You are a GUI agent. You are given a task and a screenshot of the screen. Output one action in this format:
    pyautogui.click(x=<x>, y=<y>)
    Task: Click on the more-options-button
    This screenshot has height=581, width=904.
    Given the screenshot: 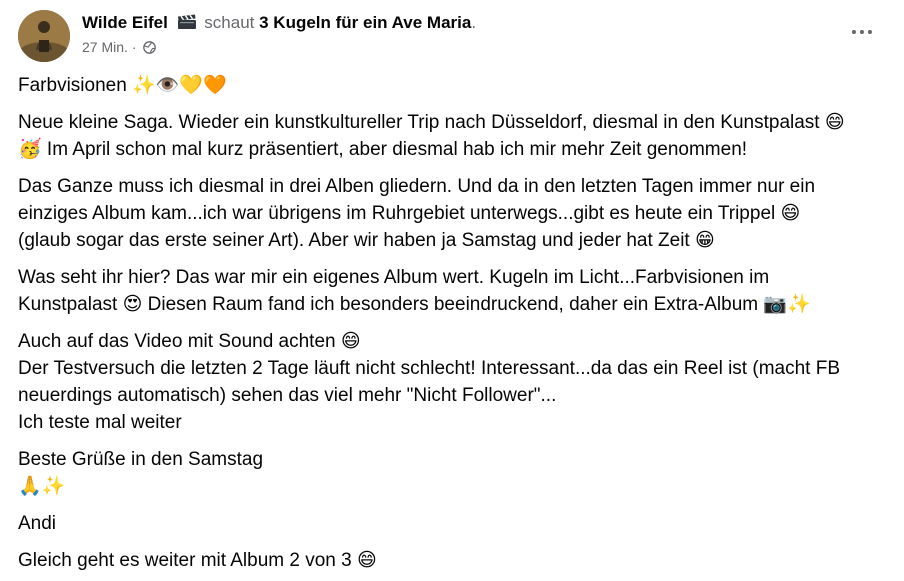 What is the action you would take?
    pyautogui.click(x=862, y=32)
    